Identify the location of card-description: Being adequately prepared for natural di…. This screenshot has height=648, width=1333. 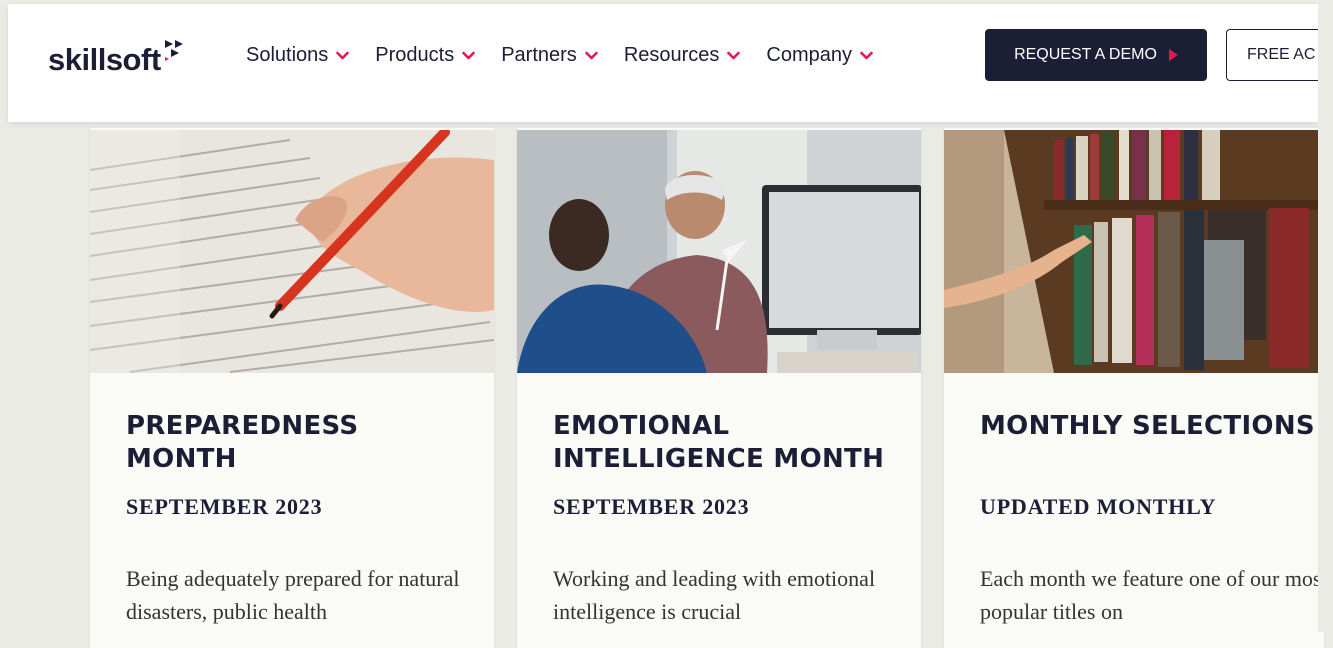
(293, 595).